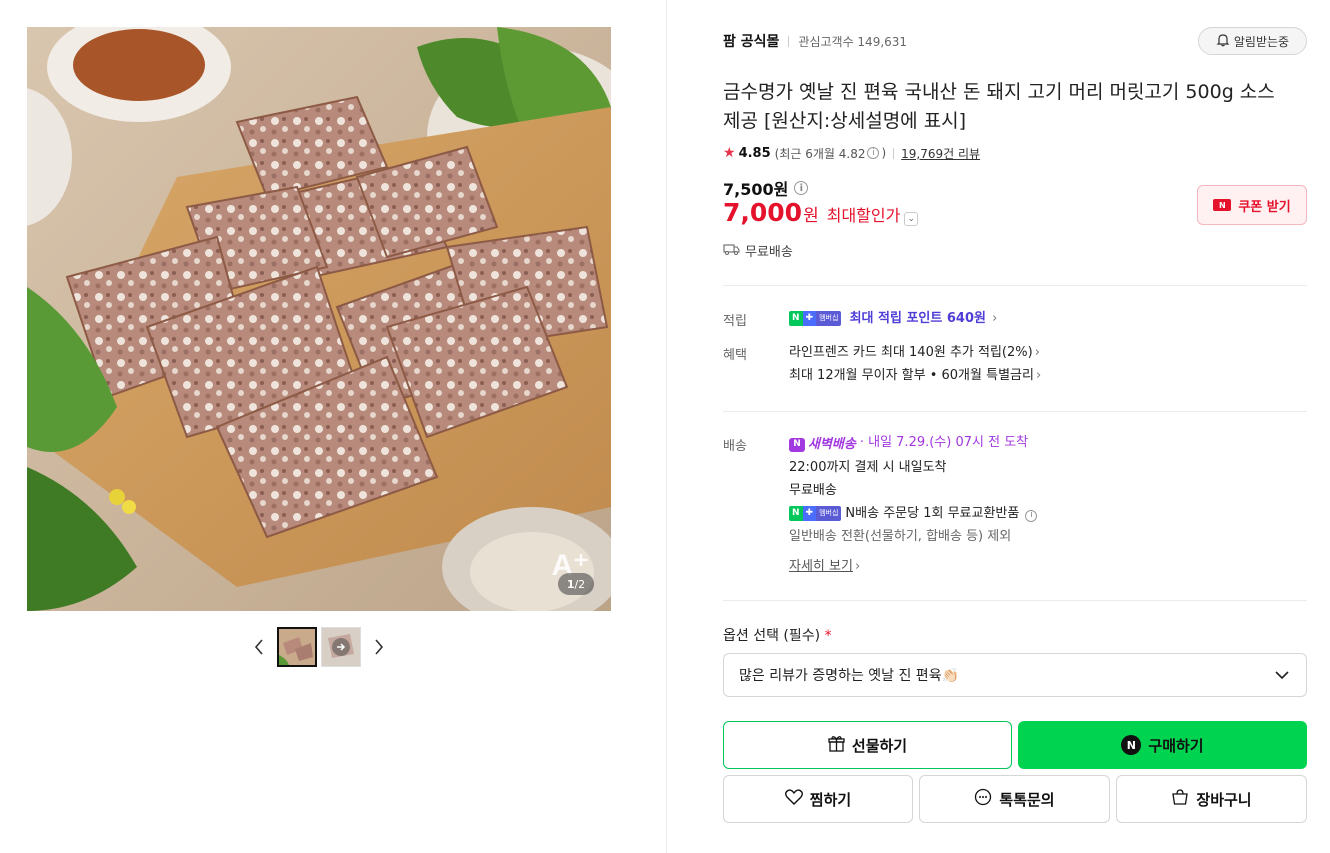 This screenshot has width=1330, height=853. I want to click on option-label: 옵션 선택 (필수) *, so click(777, 635).